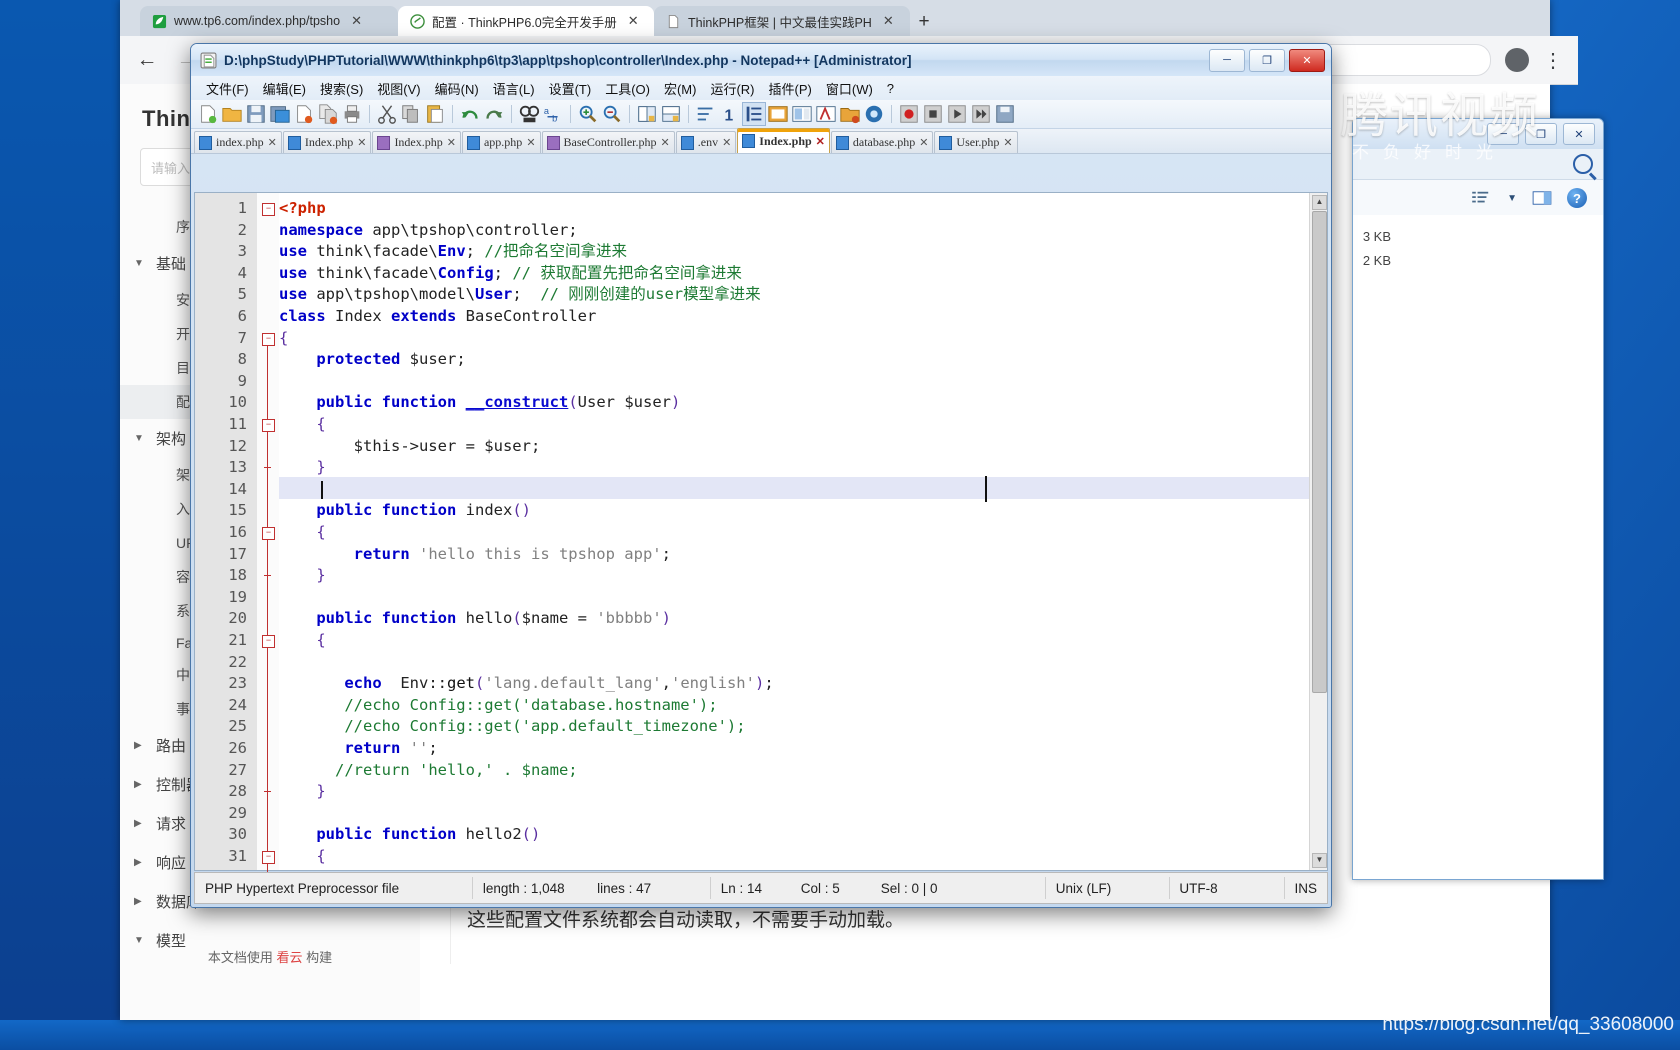 The height and width of the screenshot is (1050, 1680). I want to click on save-icon, so click(256, 114).